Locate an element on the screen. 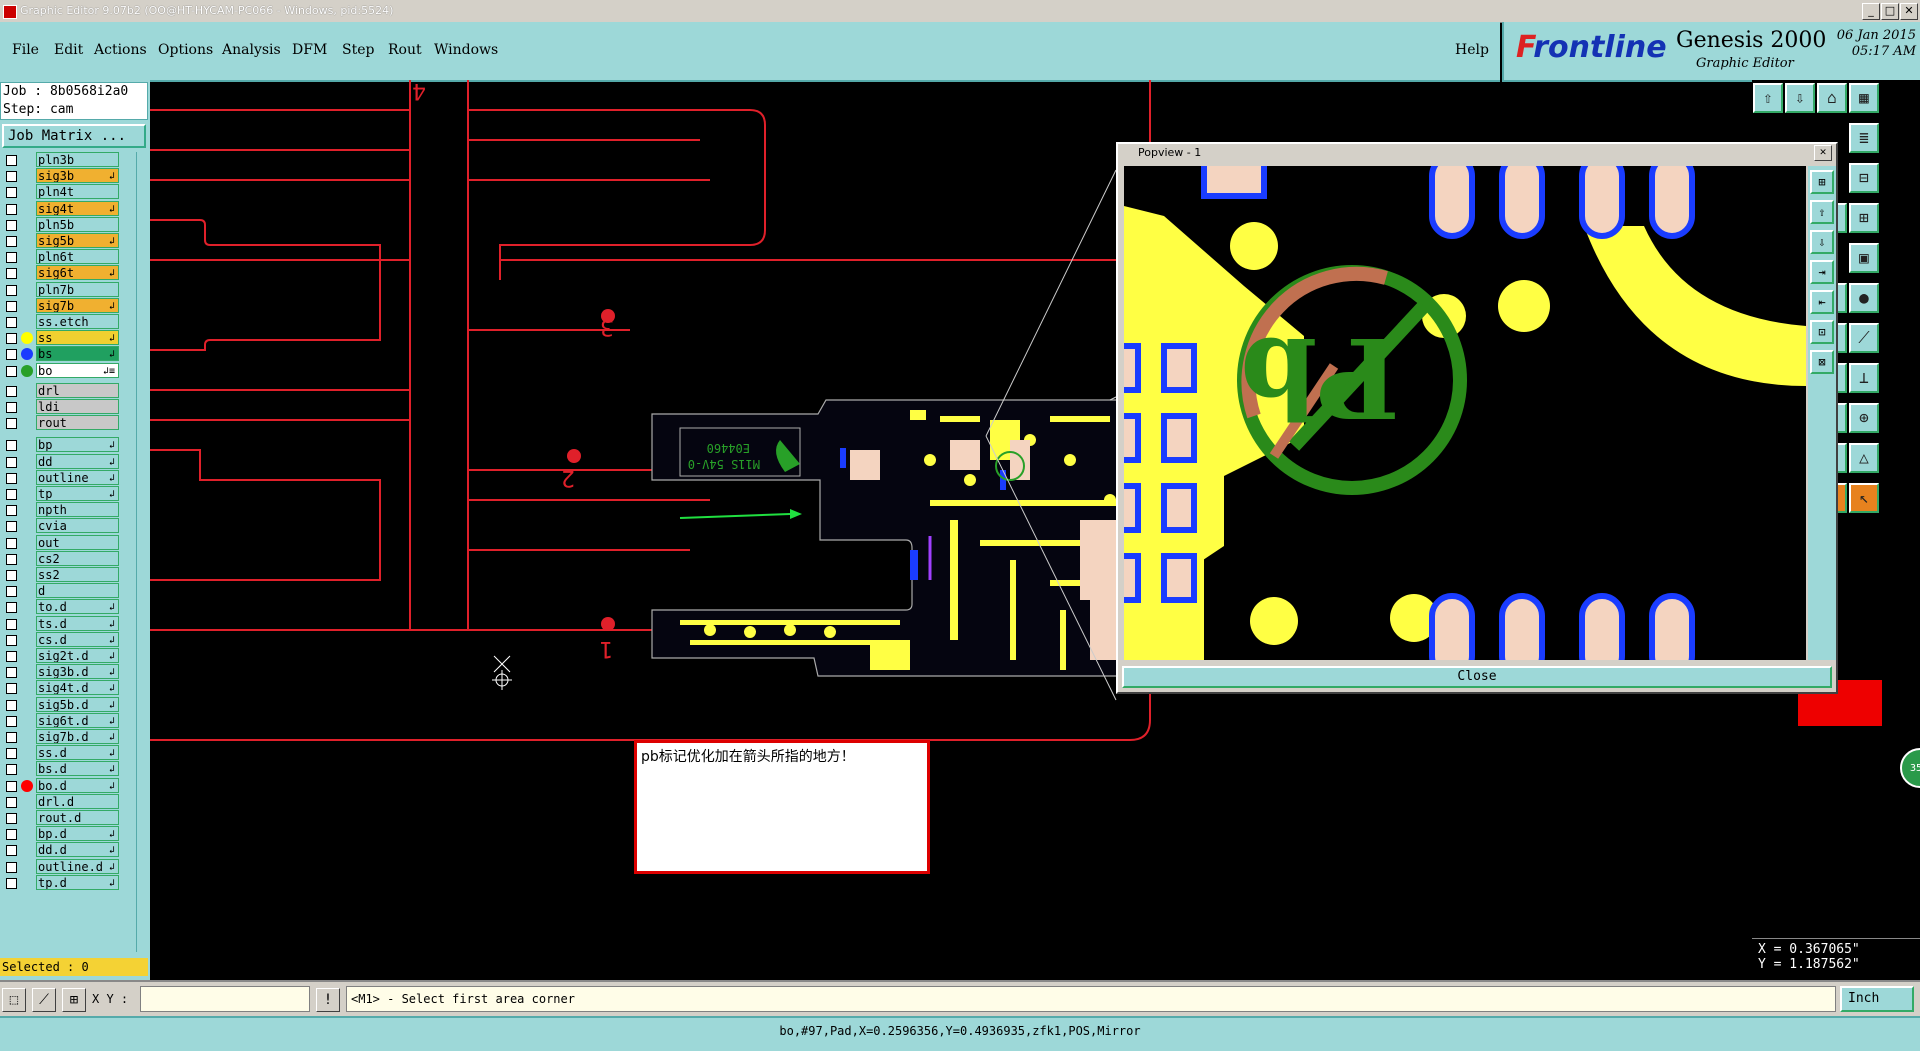  menu-edit: Edit is located at coordinates (68, 50).